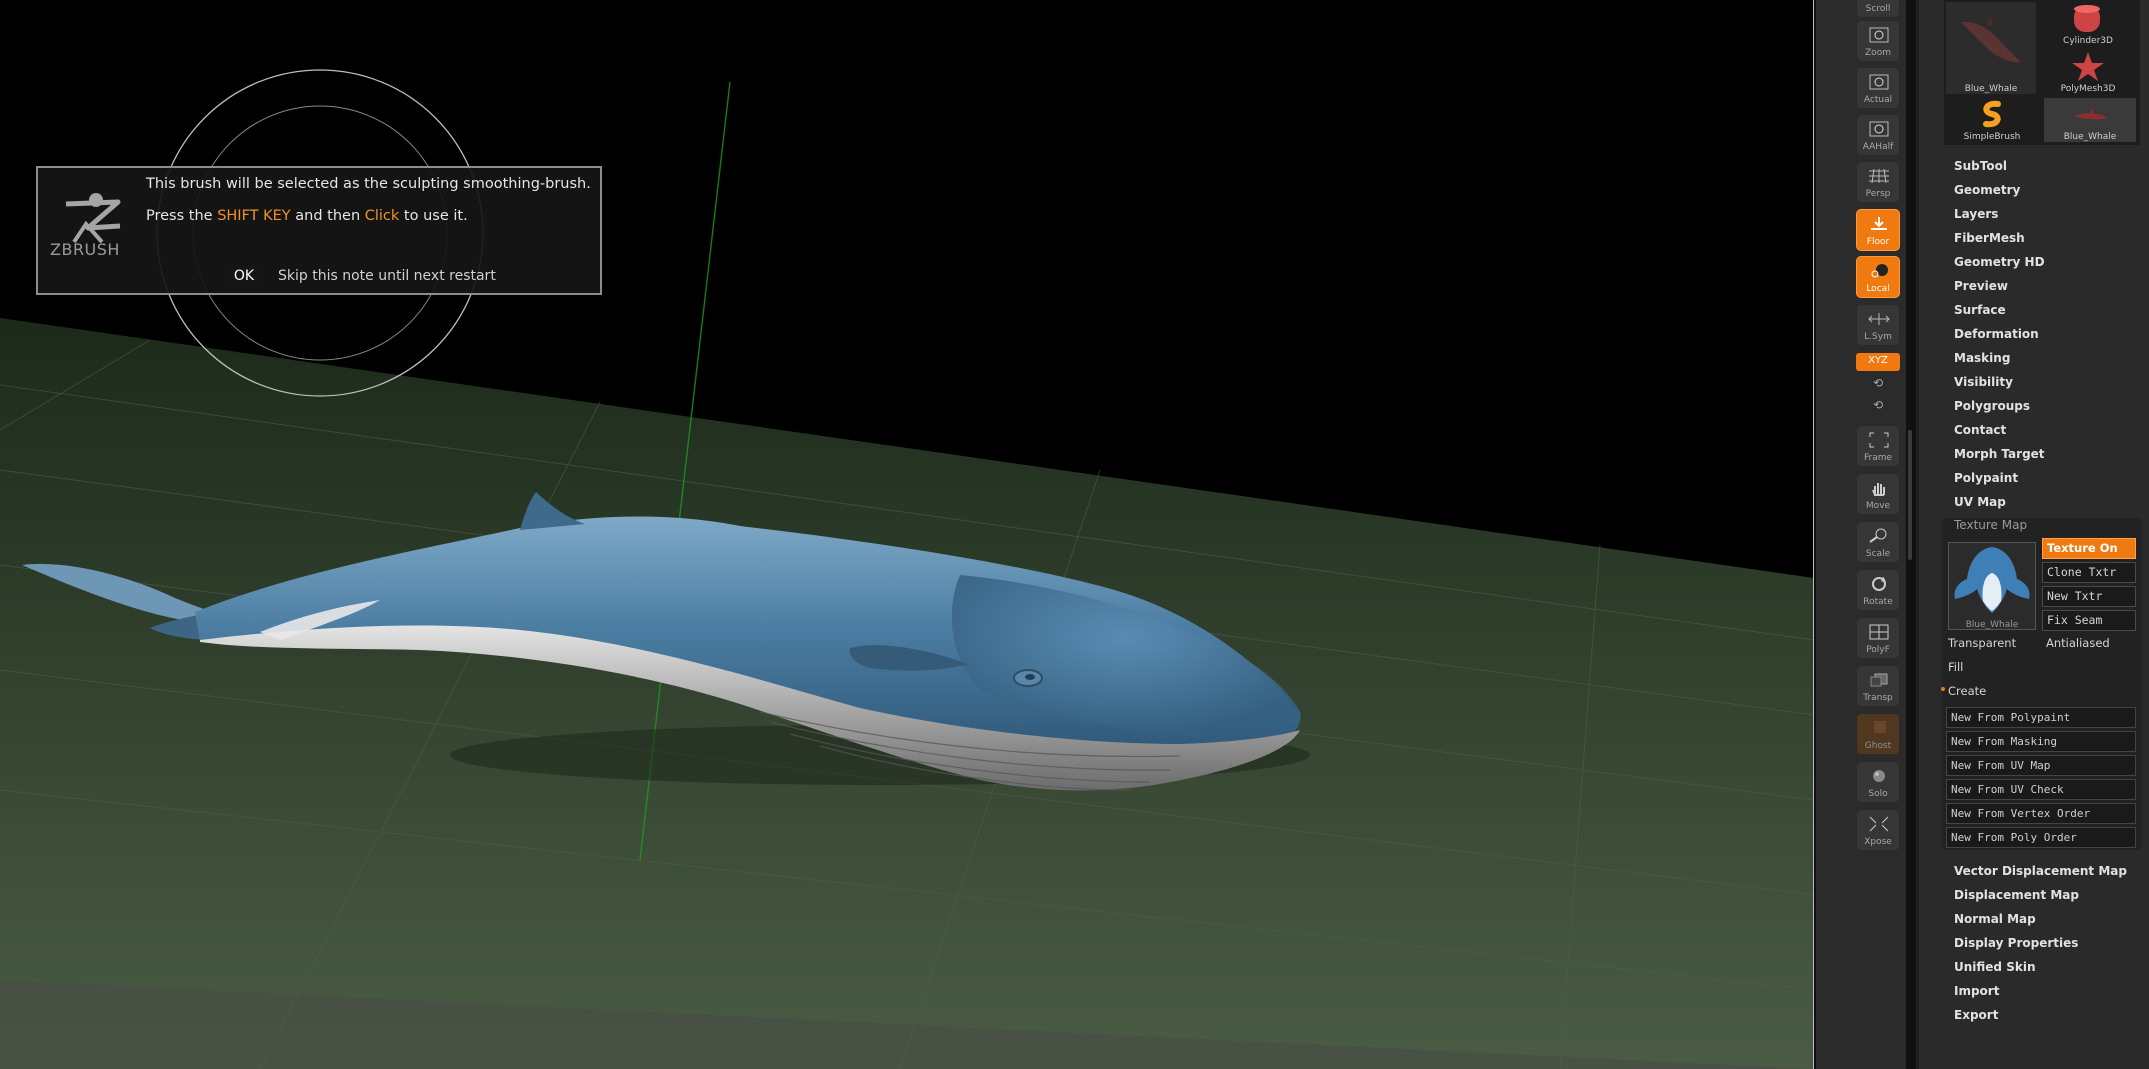 The image size is (2149, 1069). What do you see at coordinates (1878, 337) in the screenshot?
I see `lsym-label: L.Sym` at bounding box center [1878, 337].